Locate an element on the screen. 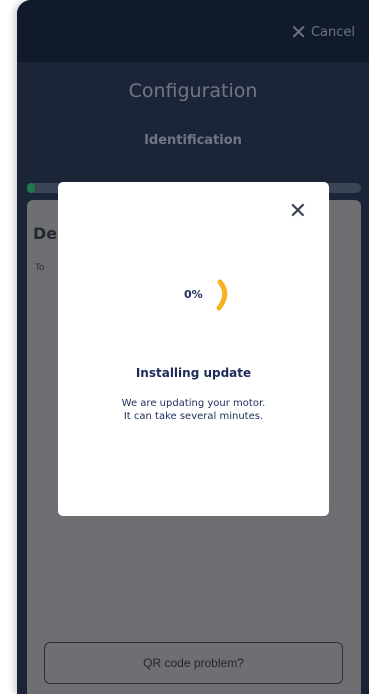  top-bar: ✕ Cancel is located at coordinates (193, 31).